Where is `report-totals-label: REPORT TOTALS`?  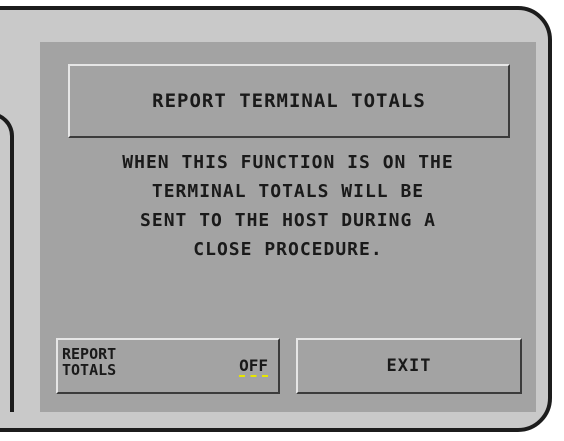
report-totals-label: REPORT TOTALS is located at coordinates (89, 362).